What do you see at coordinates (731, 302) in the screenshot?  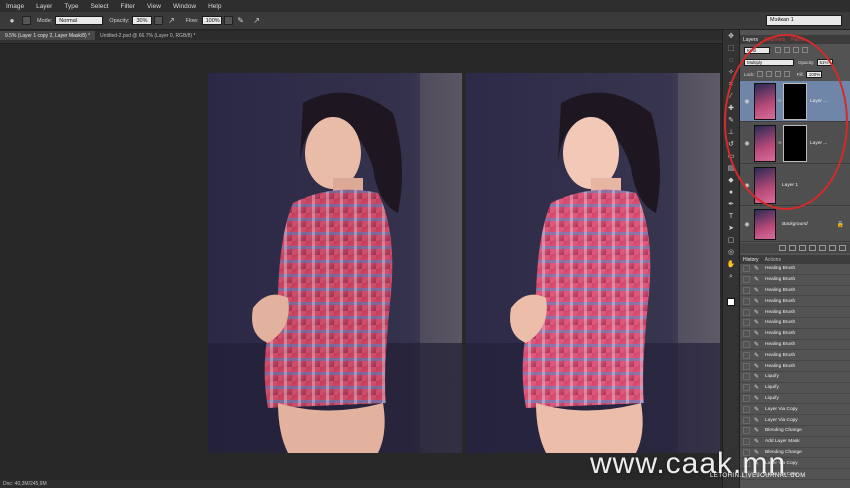 I see `foreground-color-swatch` at bounding box center [731, 302].